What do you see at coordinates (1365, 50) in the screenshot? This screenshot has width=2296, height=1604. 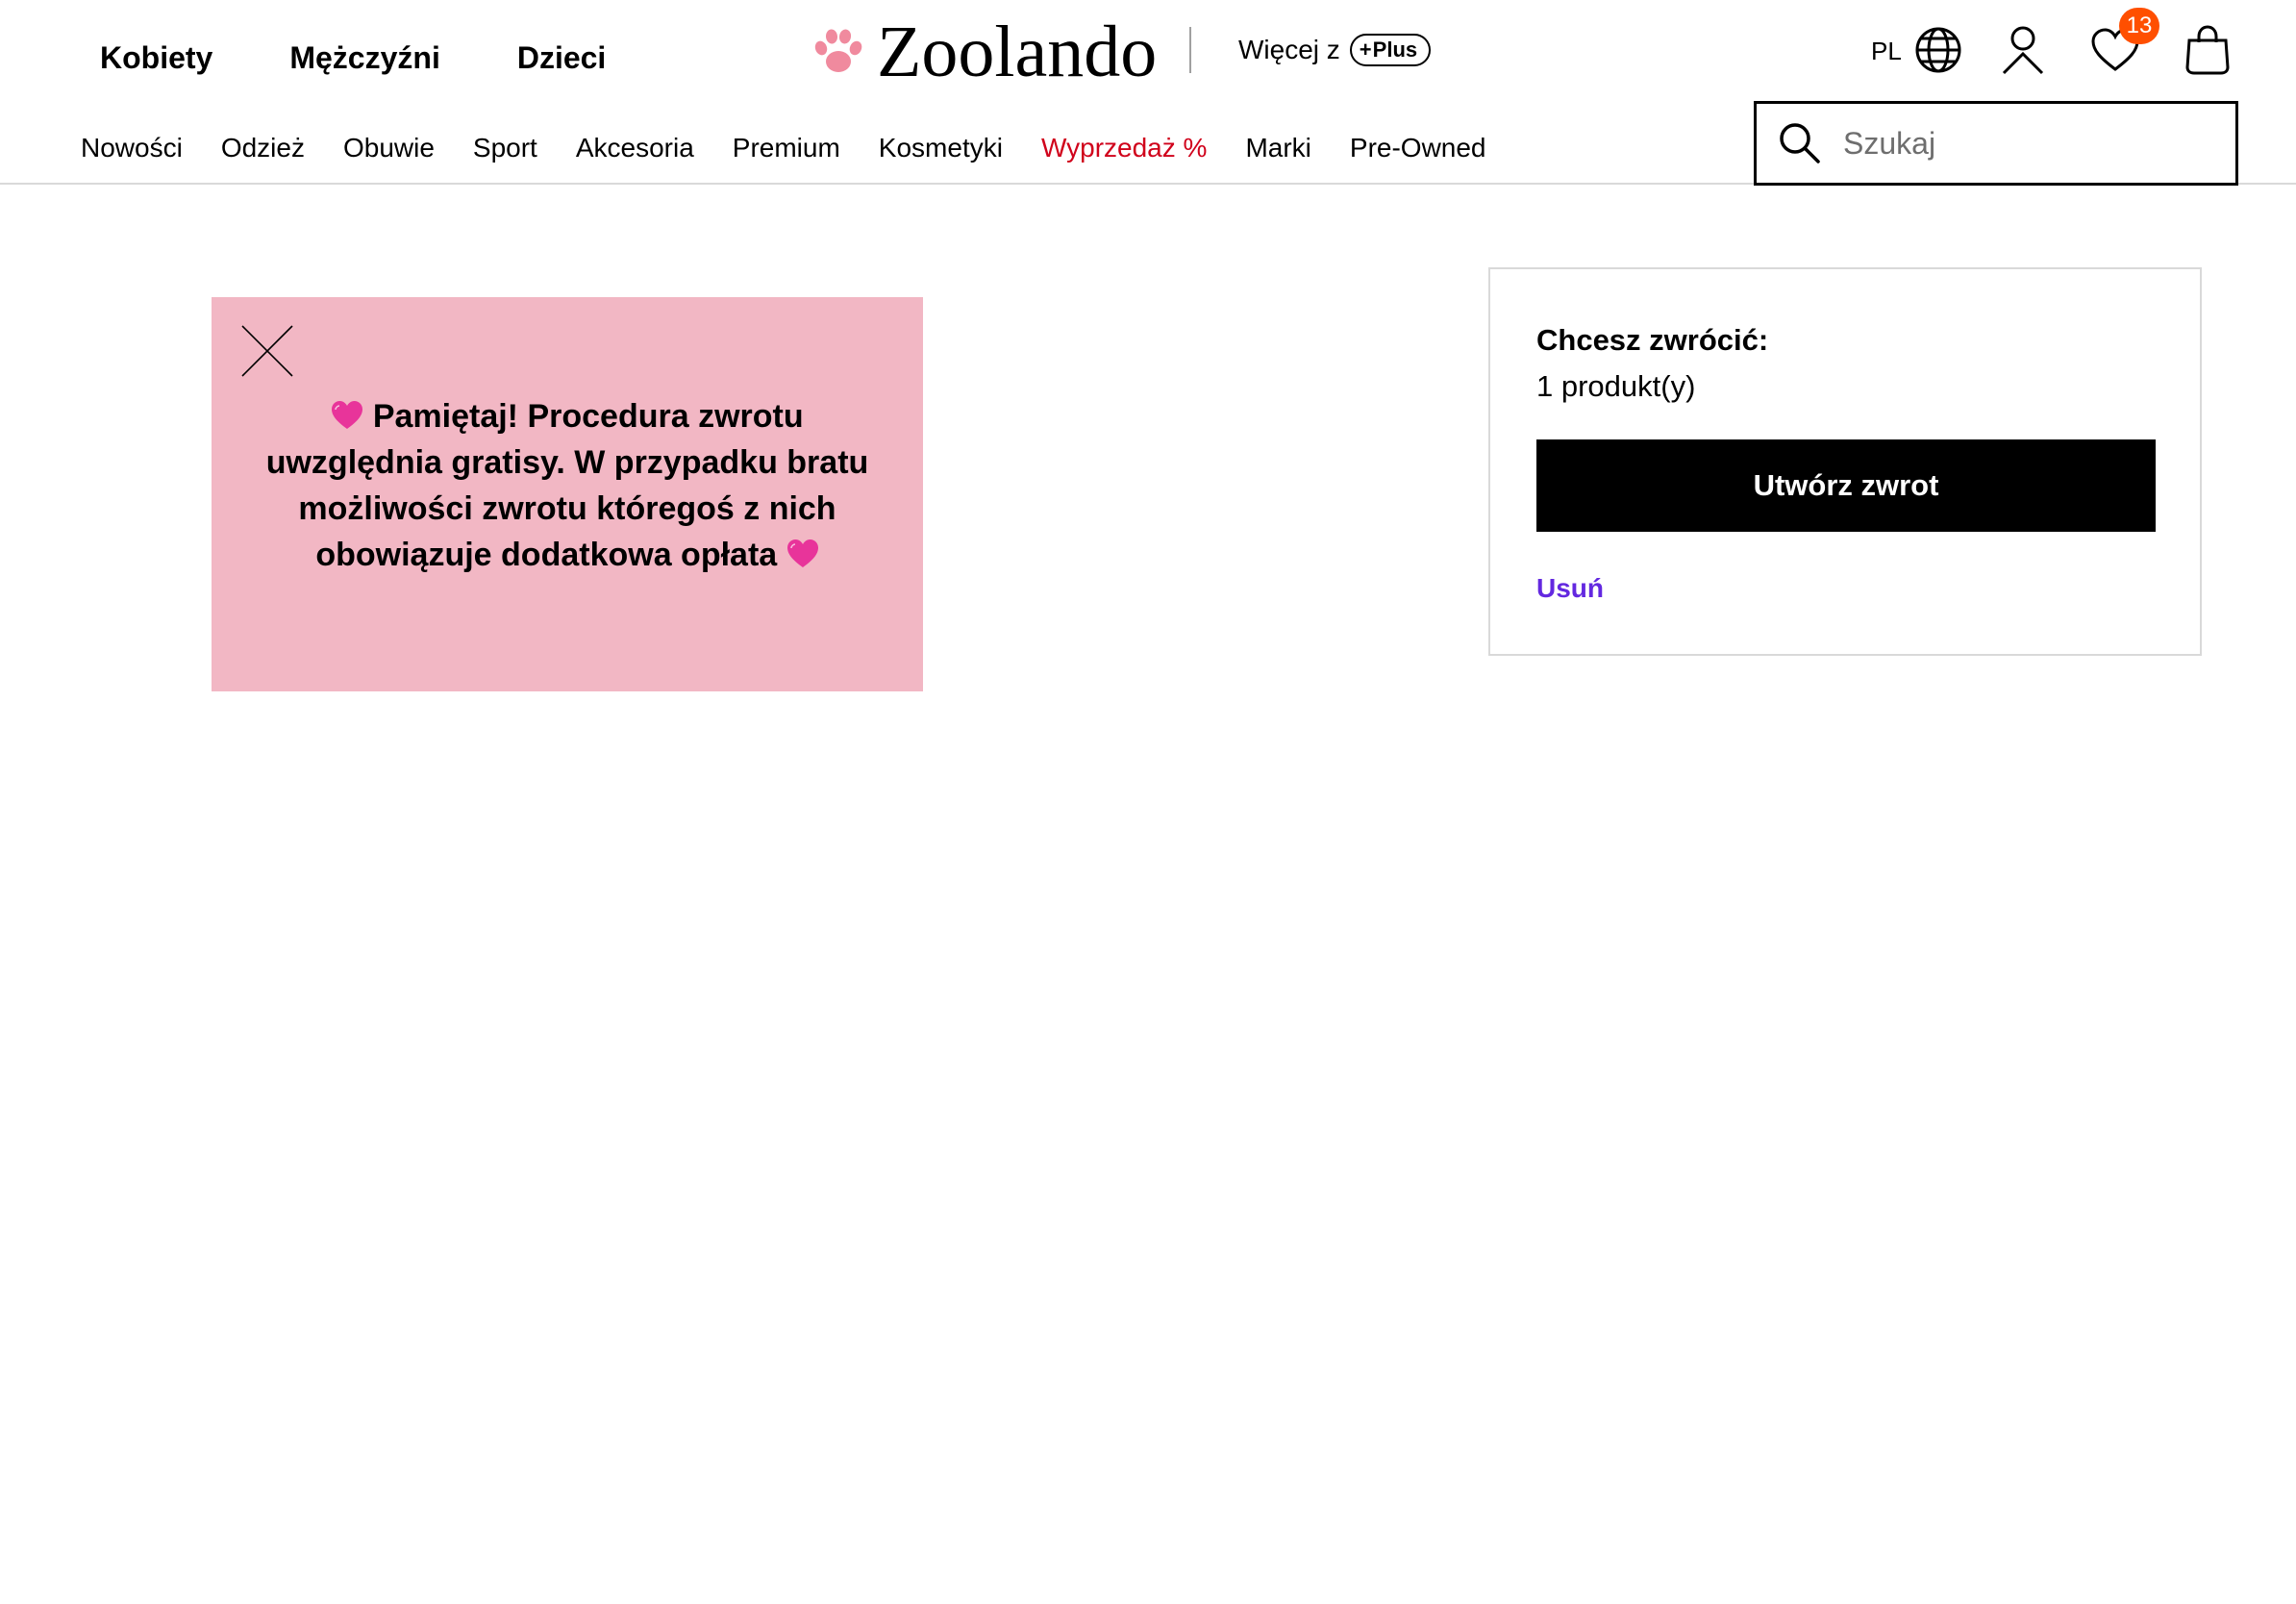 I see `plus-sign-icon: +` at bounding box center [1365, 50].